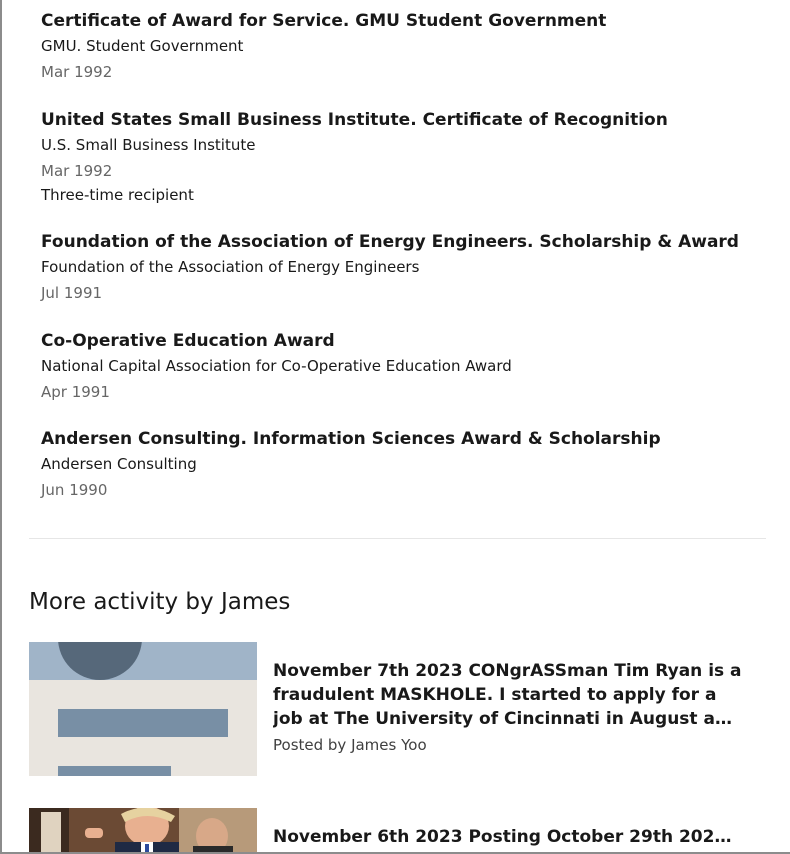 The image size is (790, 854). Describe the element at coordinates (350, 745) in the screenshot. I see `activity-author: Posted by James Yoo` at that location.